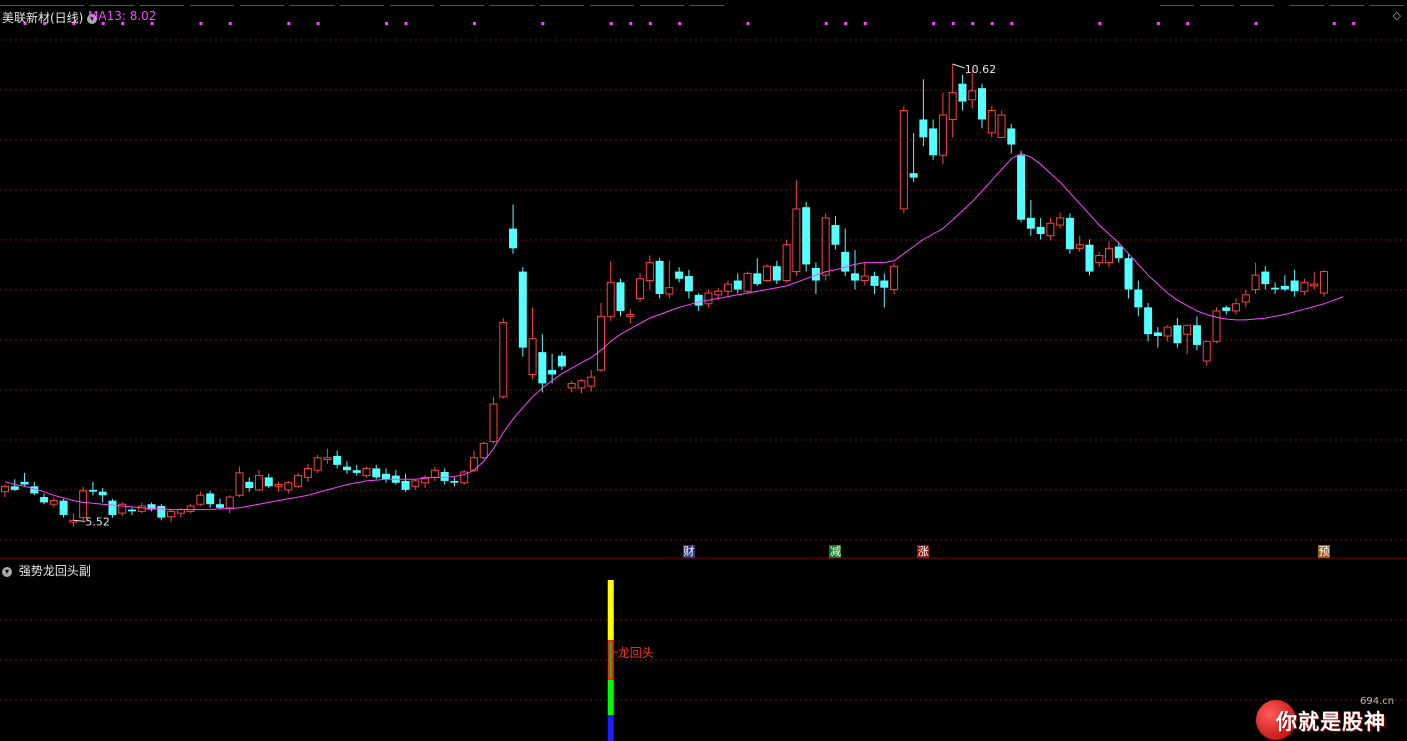 The image size is (1407, 741). Describe the element at coordinates (1323, 551) in the screenshot. I see `event-flag: 预` at that location.